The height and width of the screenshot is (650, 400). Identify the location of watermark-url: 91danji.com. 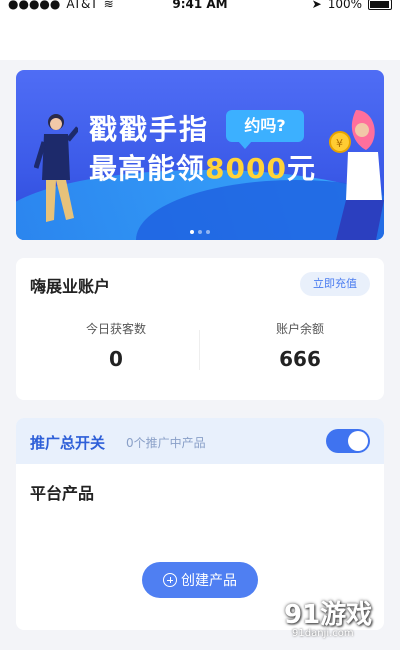
(323, 633).